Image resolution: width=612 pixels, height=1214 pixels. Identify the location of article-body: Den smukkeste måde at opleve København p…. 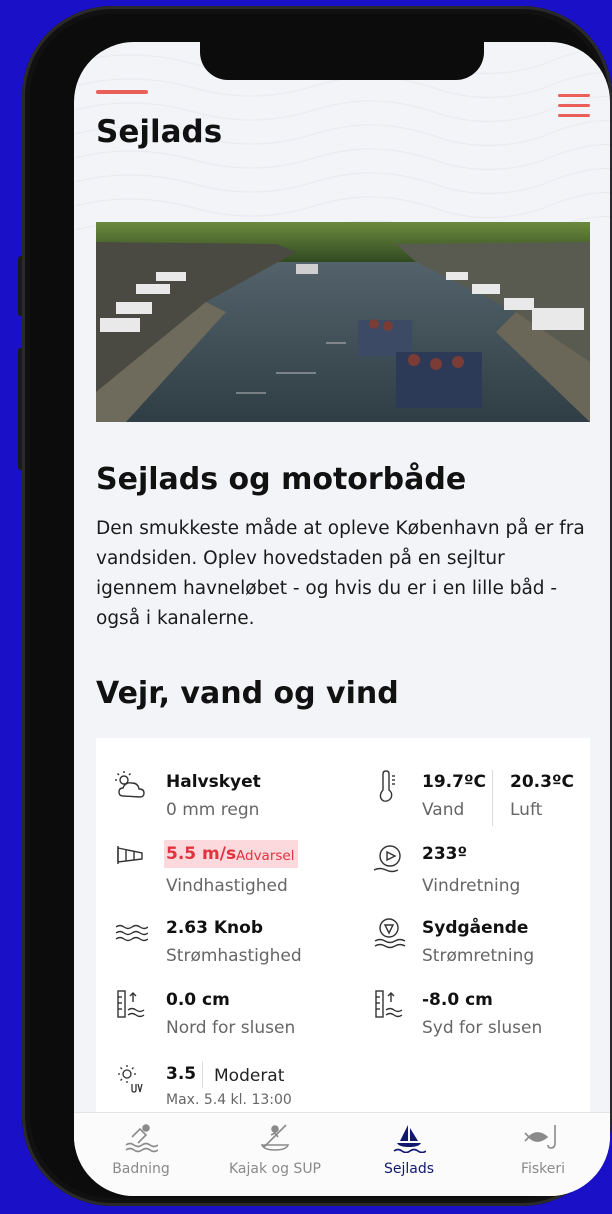
(340, 573).